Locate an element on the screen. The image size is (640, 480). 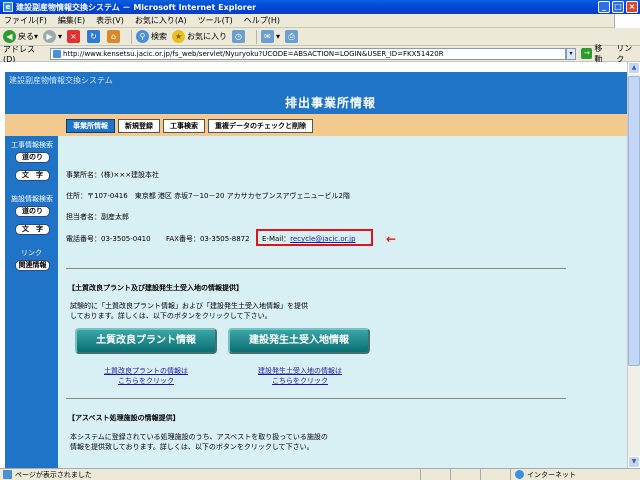
refresh-button: ↻ is located at coordinates (94, 36).